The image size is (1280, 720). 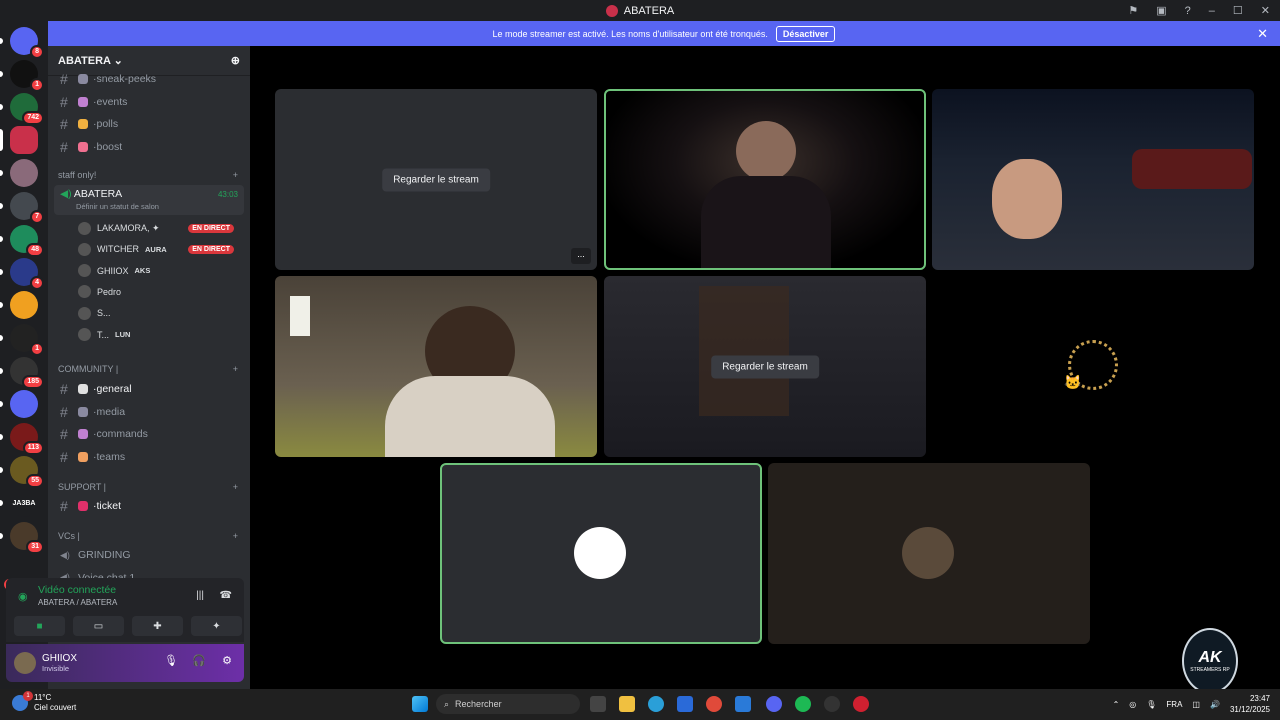 I want to click on server-icon: 31, so click(x=27, y=538).